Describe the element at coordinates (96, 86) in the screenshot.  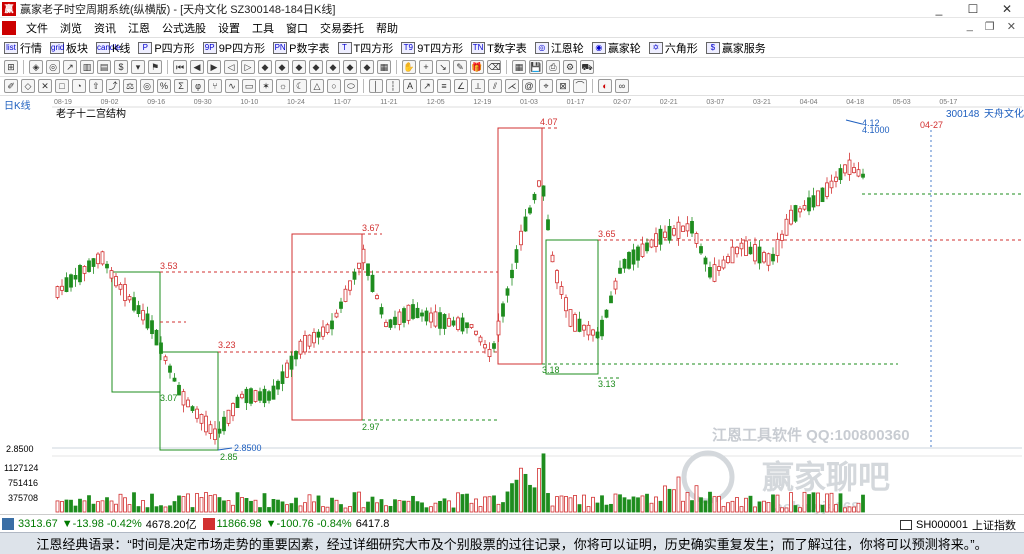
I see `arrow-up-icon: ⇧` at that location.